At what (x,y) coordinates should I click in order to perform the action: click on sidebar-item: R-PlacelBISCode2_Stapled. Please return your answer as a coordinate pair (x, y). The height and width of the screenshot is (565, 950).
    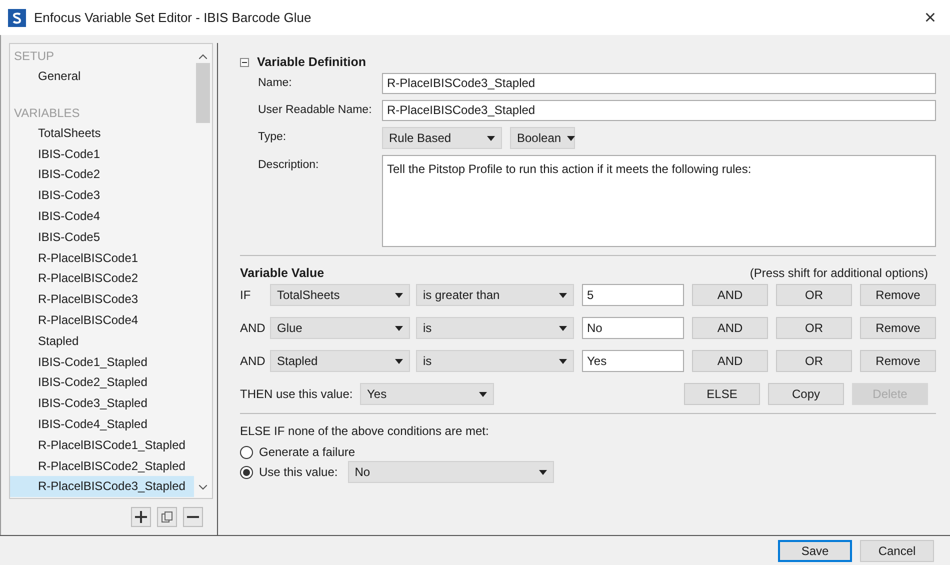
    Looking at the image, I should click on (102, 466).